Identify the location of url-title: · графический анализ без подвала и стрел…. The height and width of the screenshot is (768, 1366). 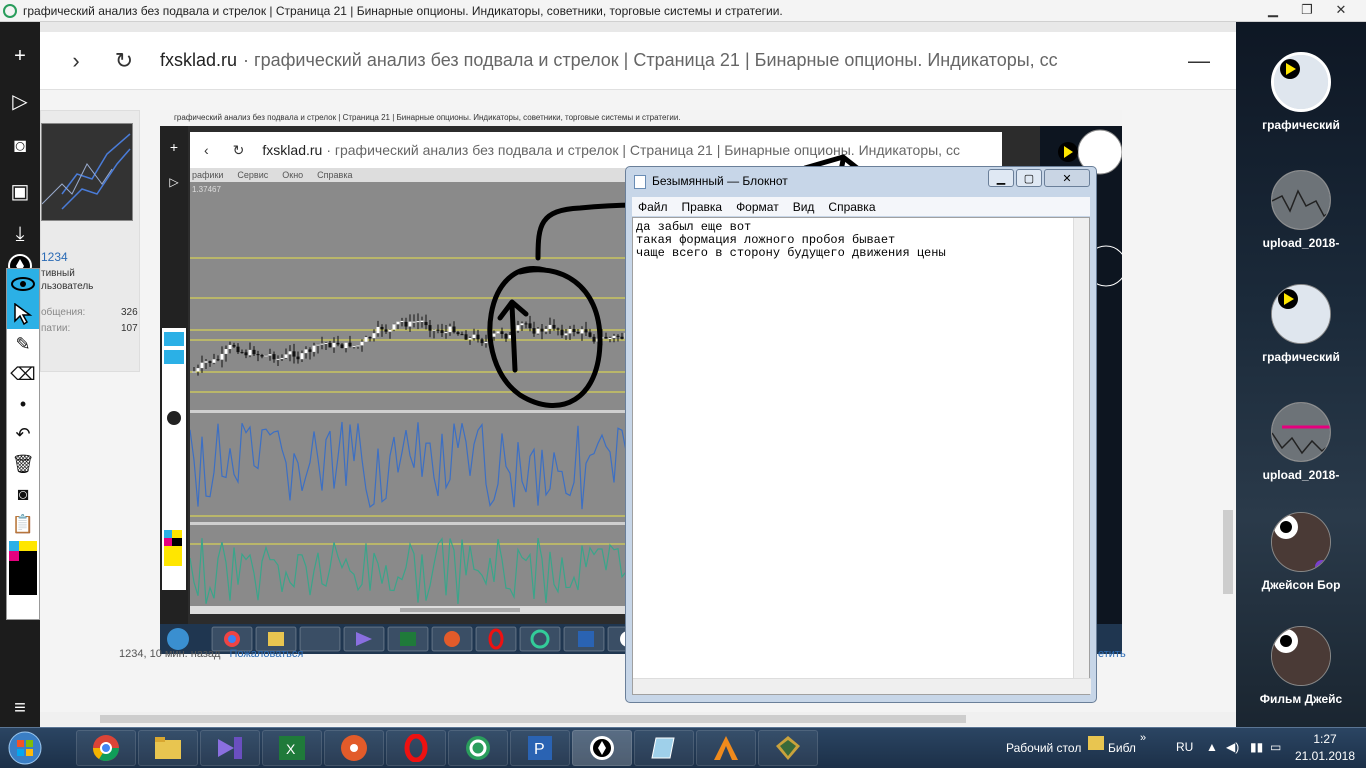
(688, 60).